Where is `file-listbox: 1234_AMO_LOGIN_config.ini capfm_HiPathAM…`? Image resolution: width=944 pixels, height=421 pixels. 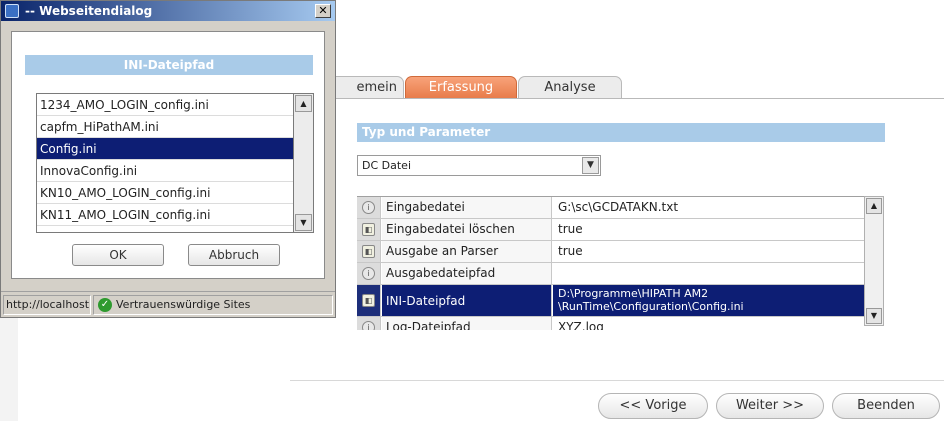 file-listbox: 1234_AMO_LOGIN_config.ini capfm_HiPathAM… is located at coordinates (165, 163).